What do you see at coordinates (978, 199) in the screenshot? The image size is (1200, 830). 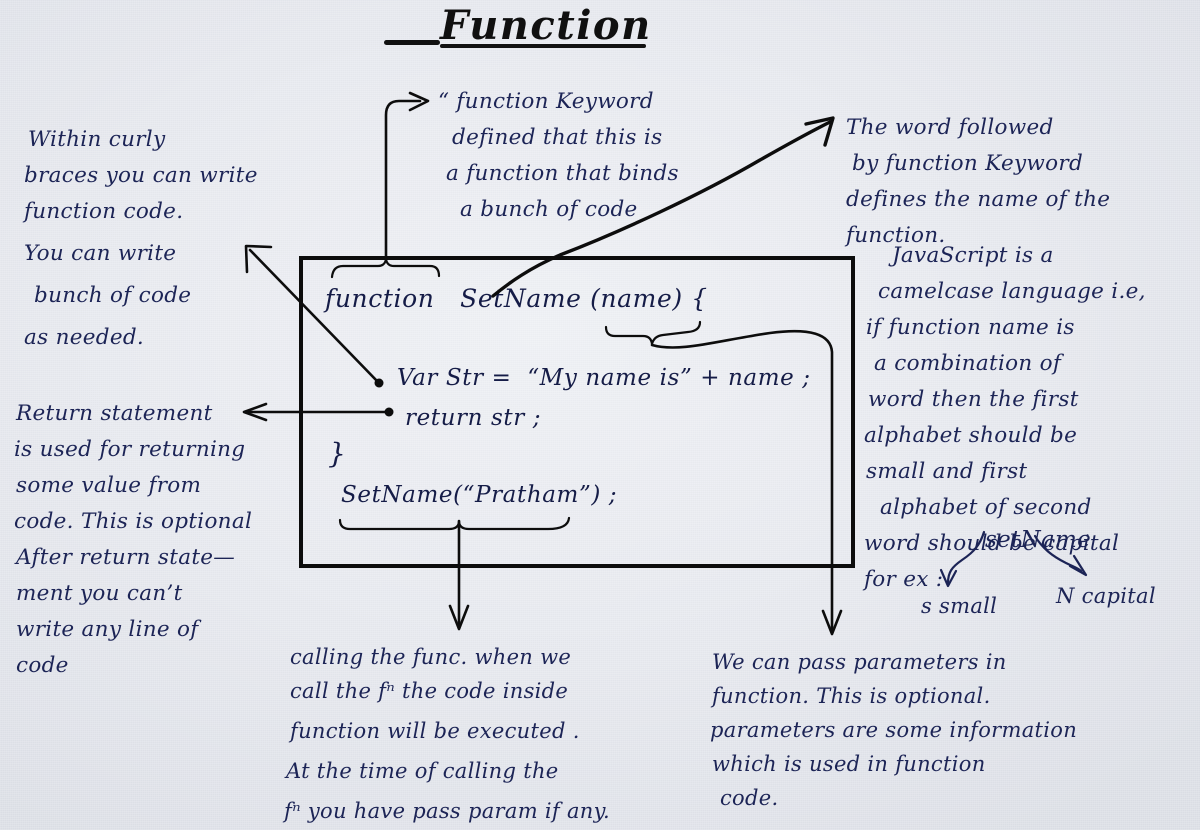 I see `note-line: defines the name of the` at bounding box center [978, 199].